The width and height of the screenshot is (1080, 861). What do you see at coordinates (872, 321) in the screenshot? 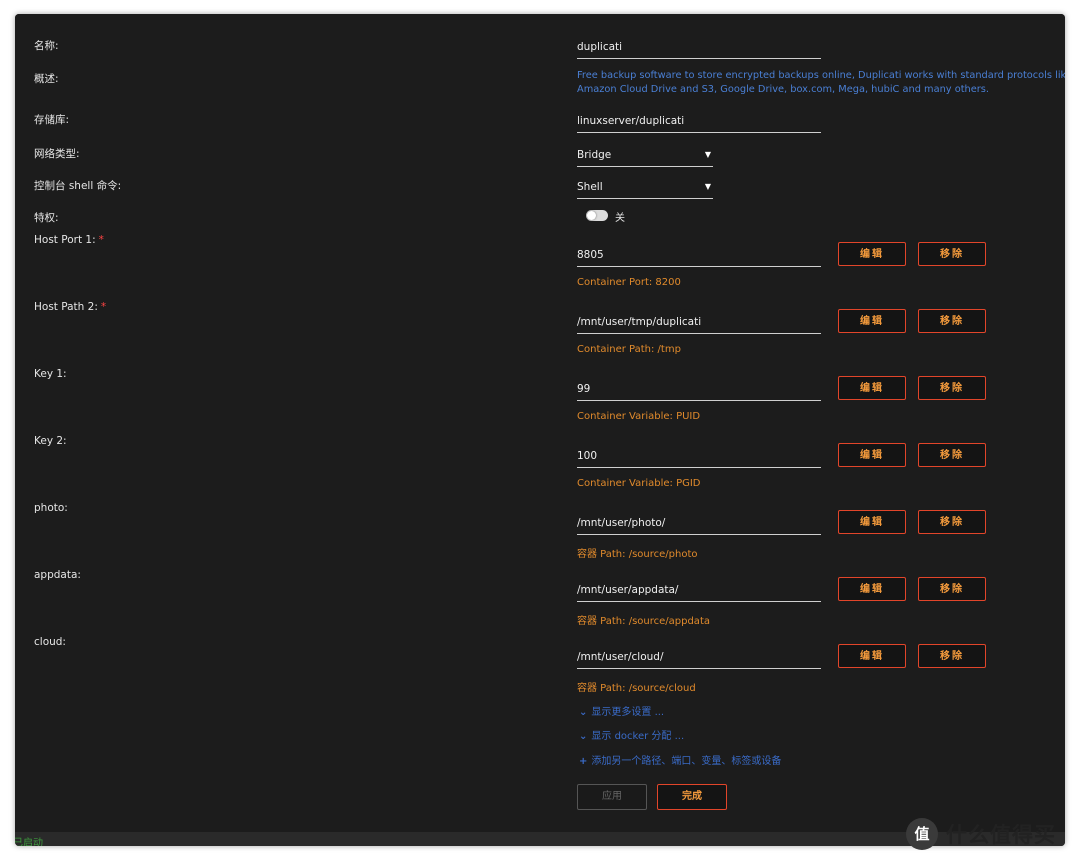
I see `host-path-2-edit-button: 编辑` at bounding box center [872, 321].